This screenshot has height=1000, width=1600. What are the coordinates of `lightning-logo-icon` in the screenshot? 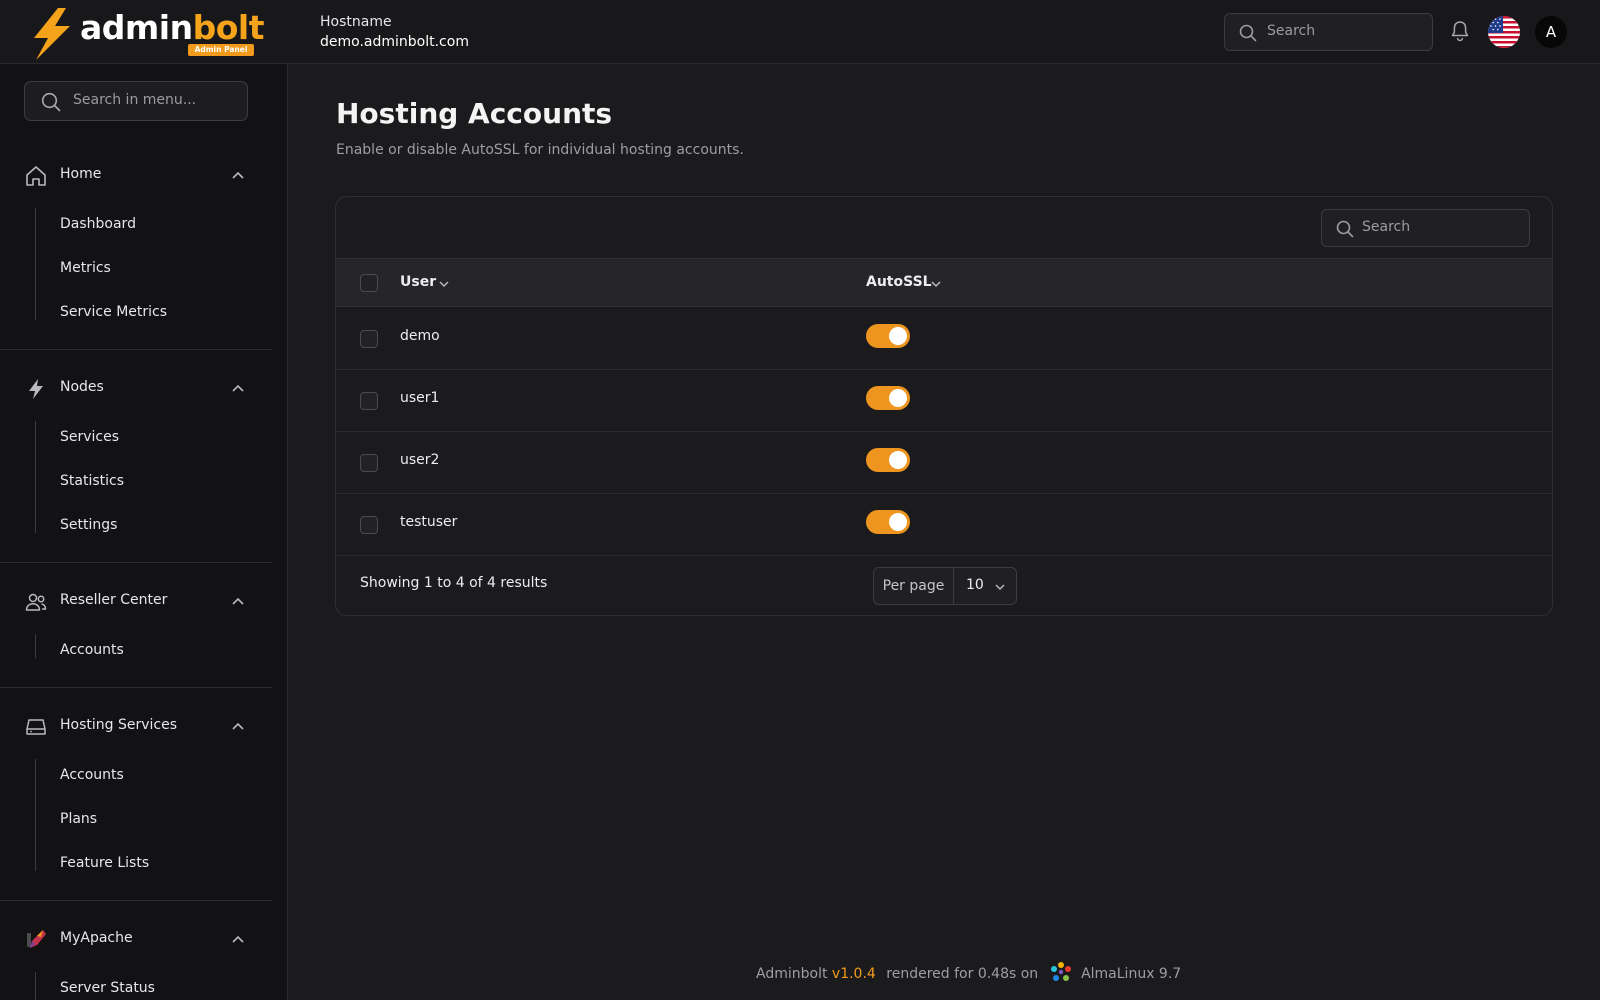 It's located at (52, 34).